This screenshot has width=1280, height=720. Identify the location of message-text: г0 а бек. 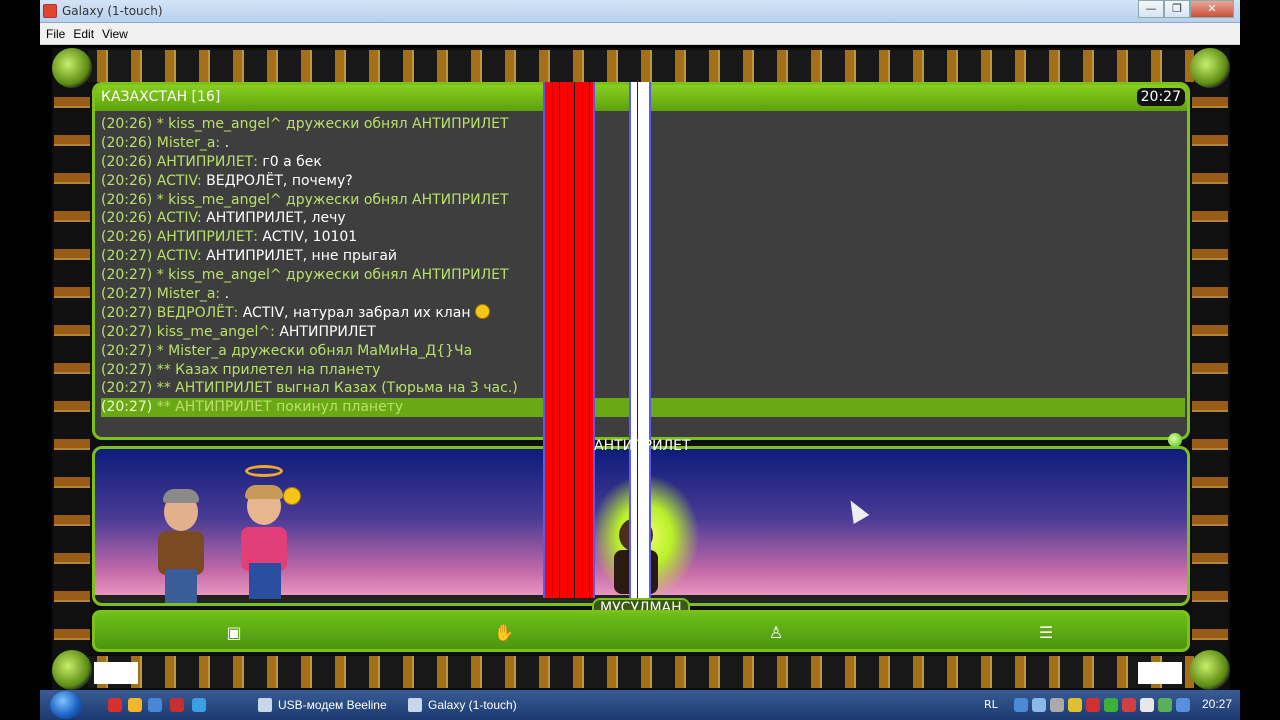
(292, 161).